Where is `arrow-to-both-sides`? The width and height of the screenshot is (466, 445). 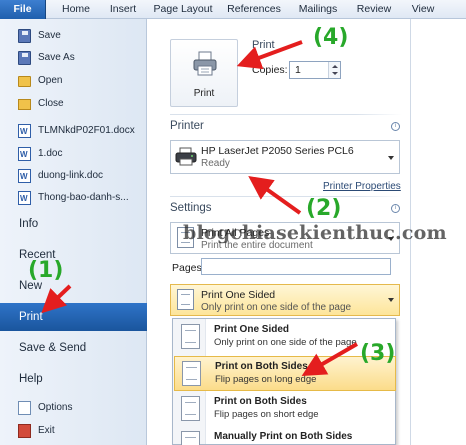 arrow-to-both-sides is located at coordinates (330, 359).